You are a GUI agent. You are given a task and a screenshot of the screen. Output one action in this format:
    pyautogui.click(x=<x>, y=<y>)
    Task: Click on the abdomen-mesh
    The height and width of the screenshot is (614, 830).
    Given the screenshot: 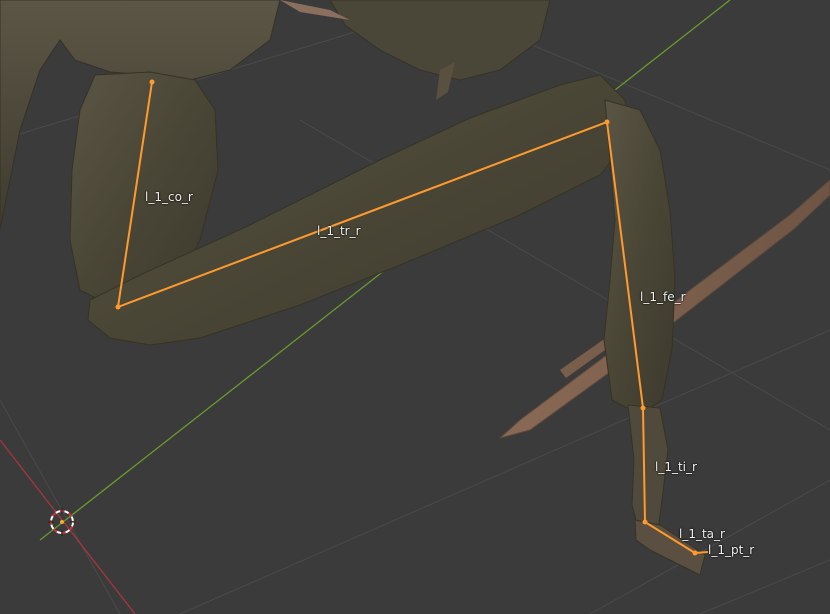 What is the action you would take?
    pyautogui.click(x=440, y=40)
    